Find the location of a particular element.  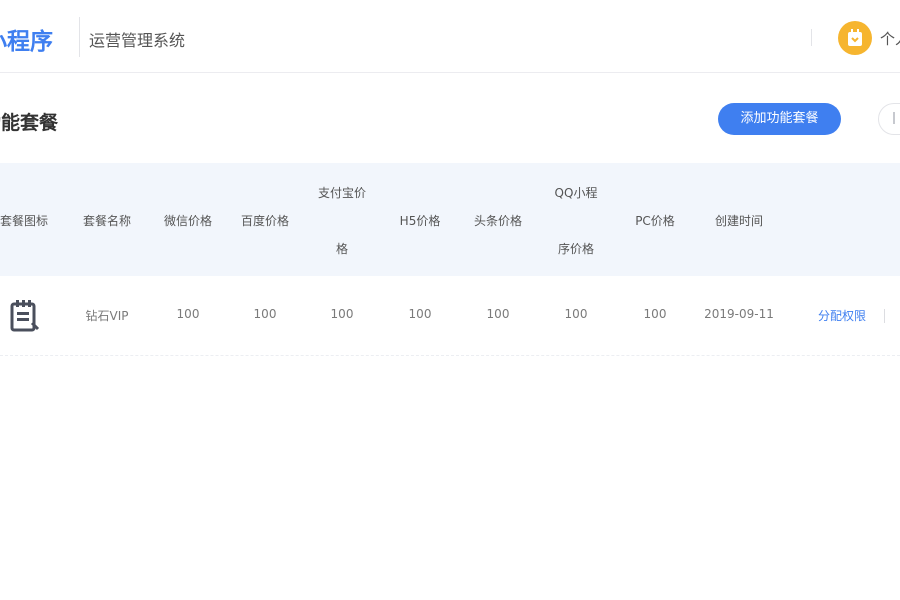

cell-h5-price: 100 is located at coordinates (420, 314).